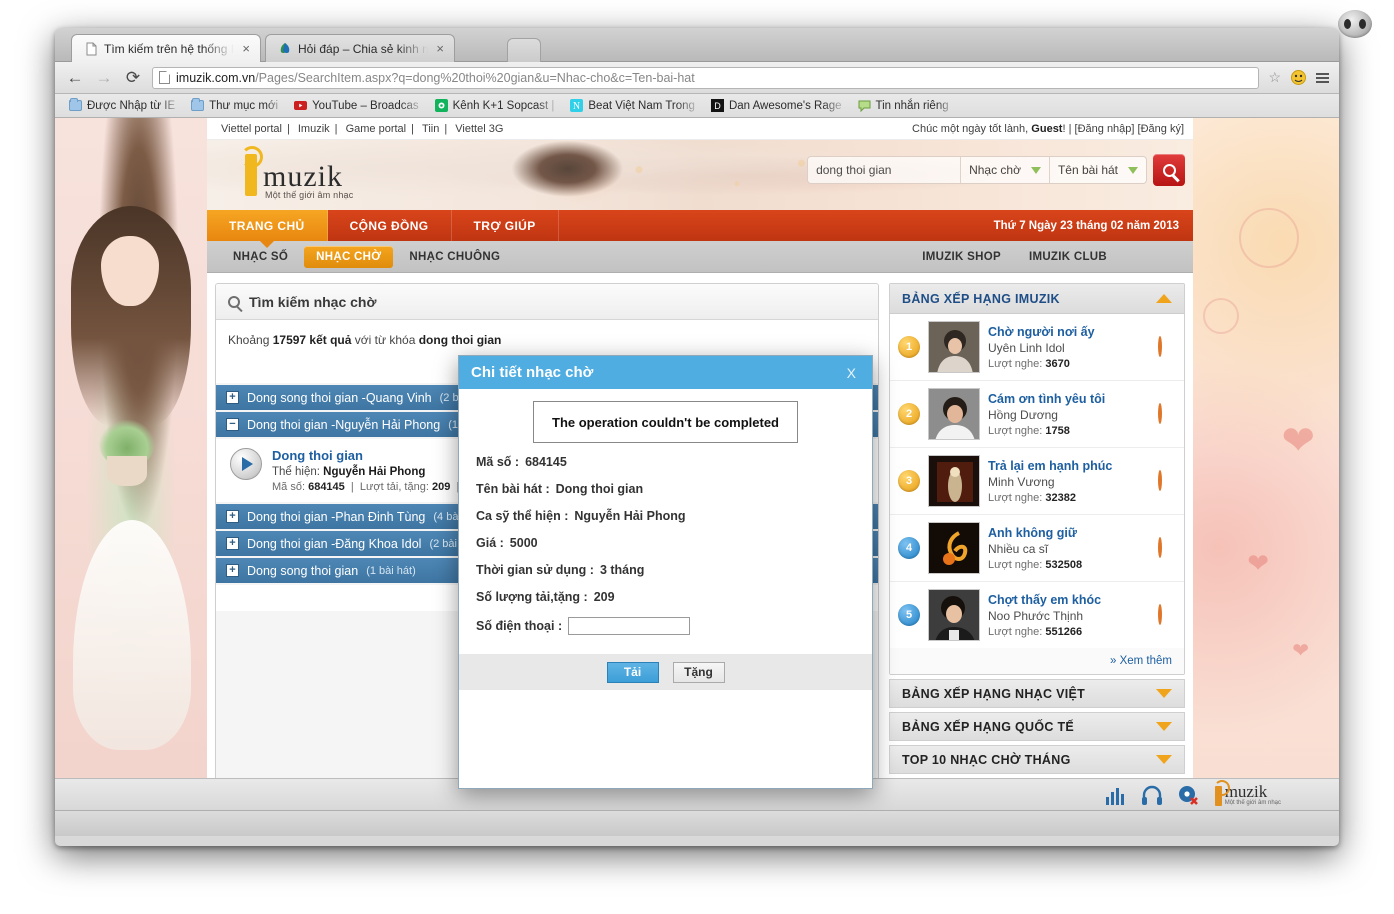  I want to click on forward-icon: →, so click(104, 78).